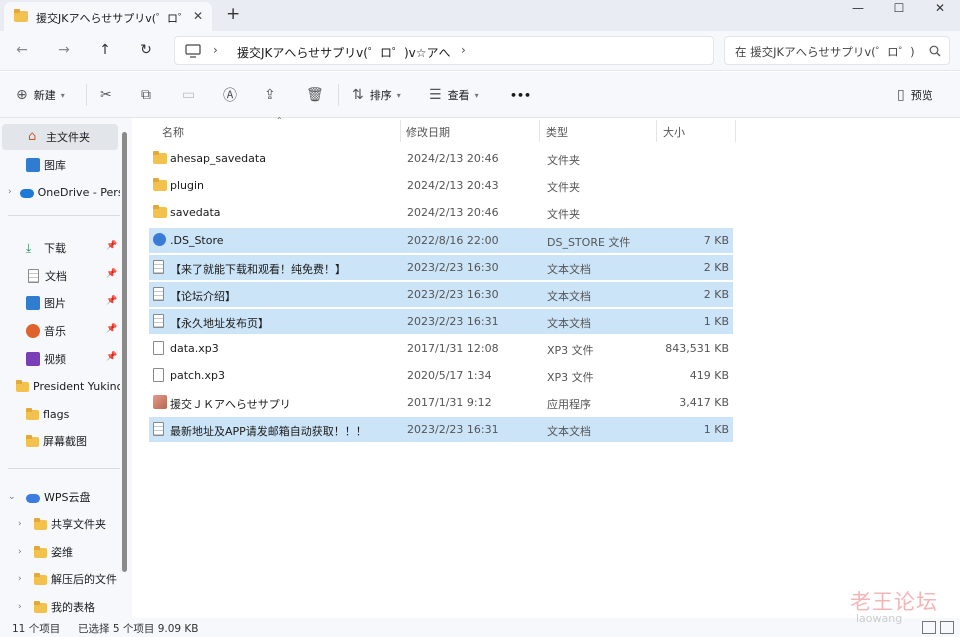 This screenshot has width=960, height=637. I want to click on file-name: patch.xp3, so click(198, 375).